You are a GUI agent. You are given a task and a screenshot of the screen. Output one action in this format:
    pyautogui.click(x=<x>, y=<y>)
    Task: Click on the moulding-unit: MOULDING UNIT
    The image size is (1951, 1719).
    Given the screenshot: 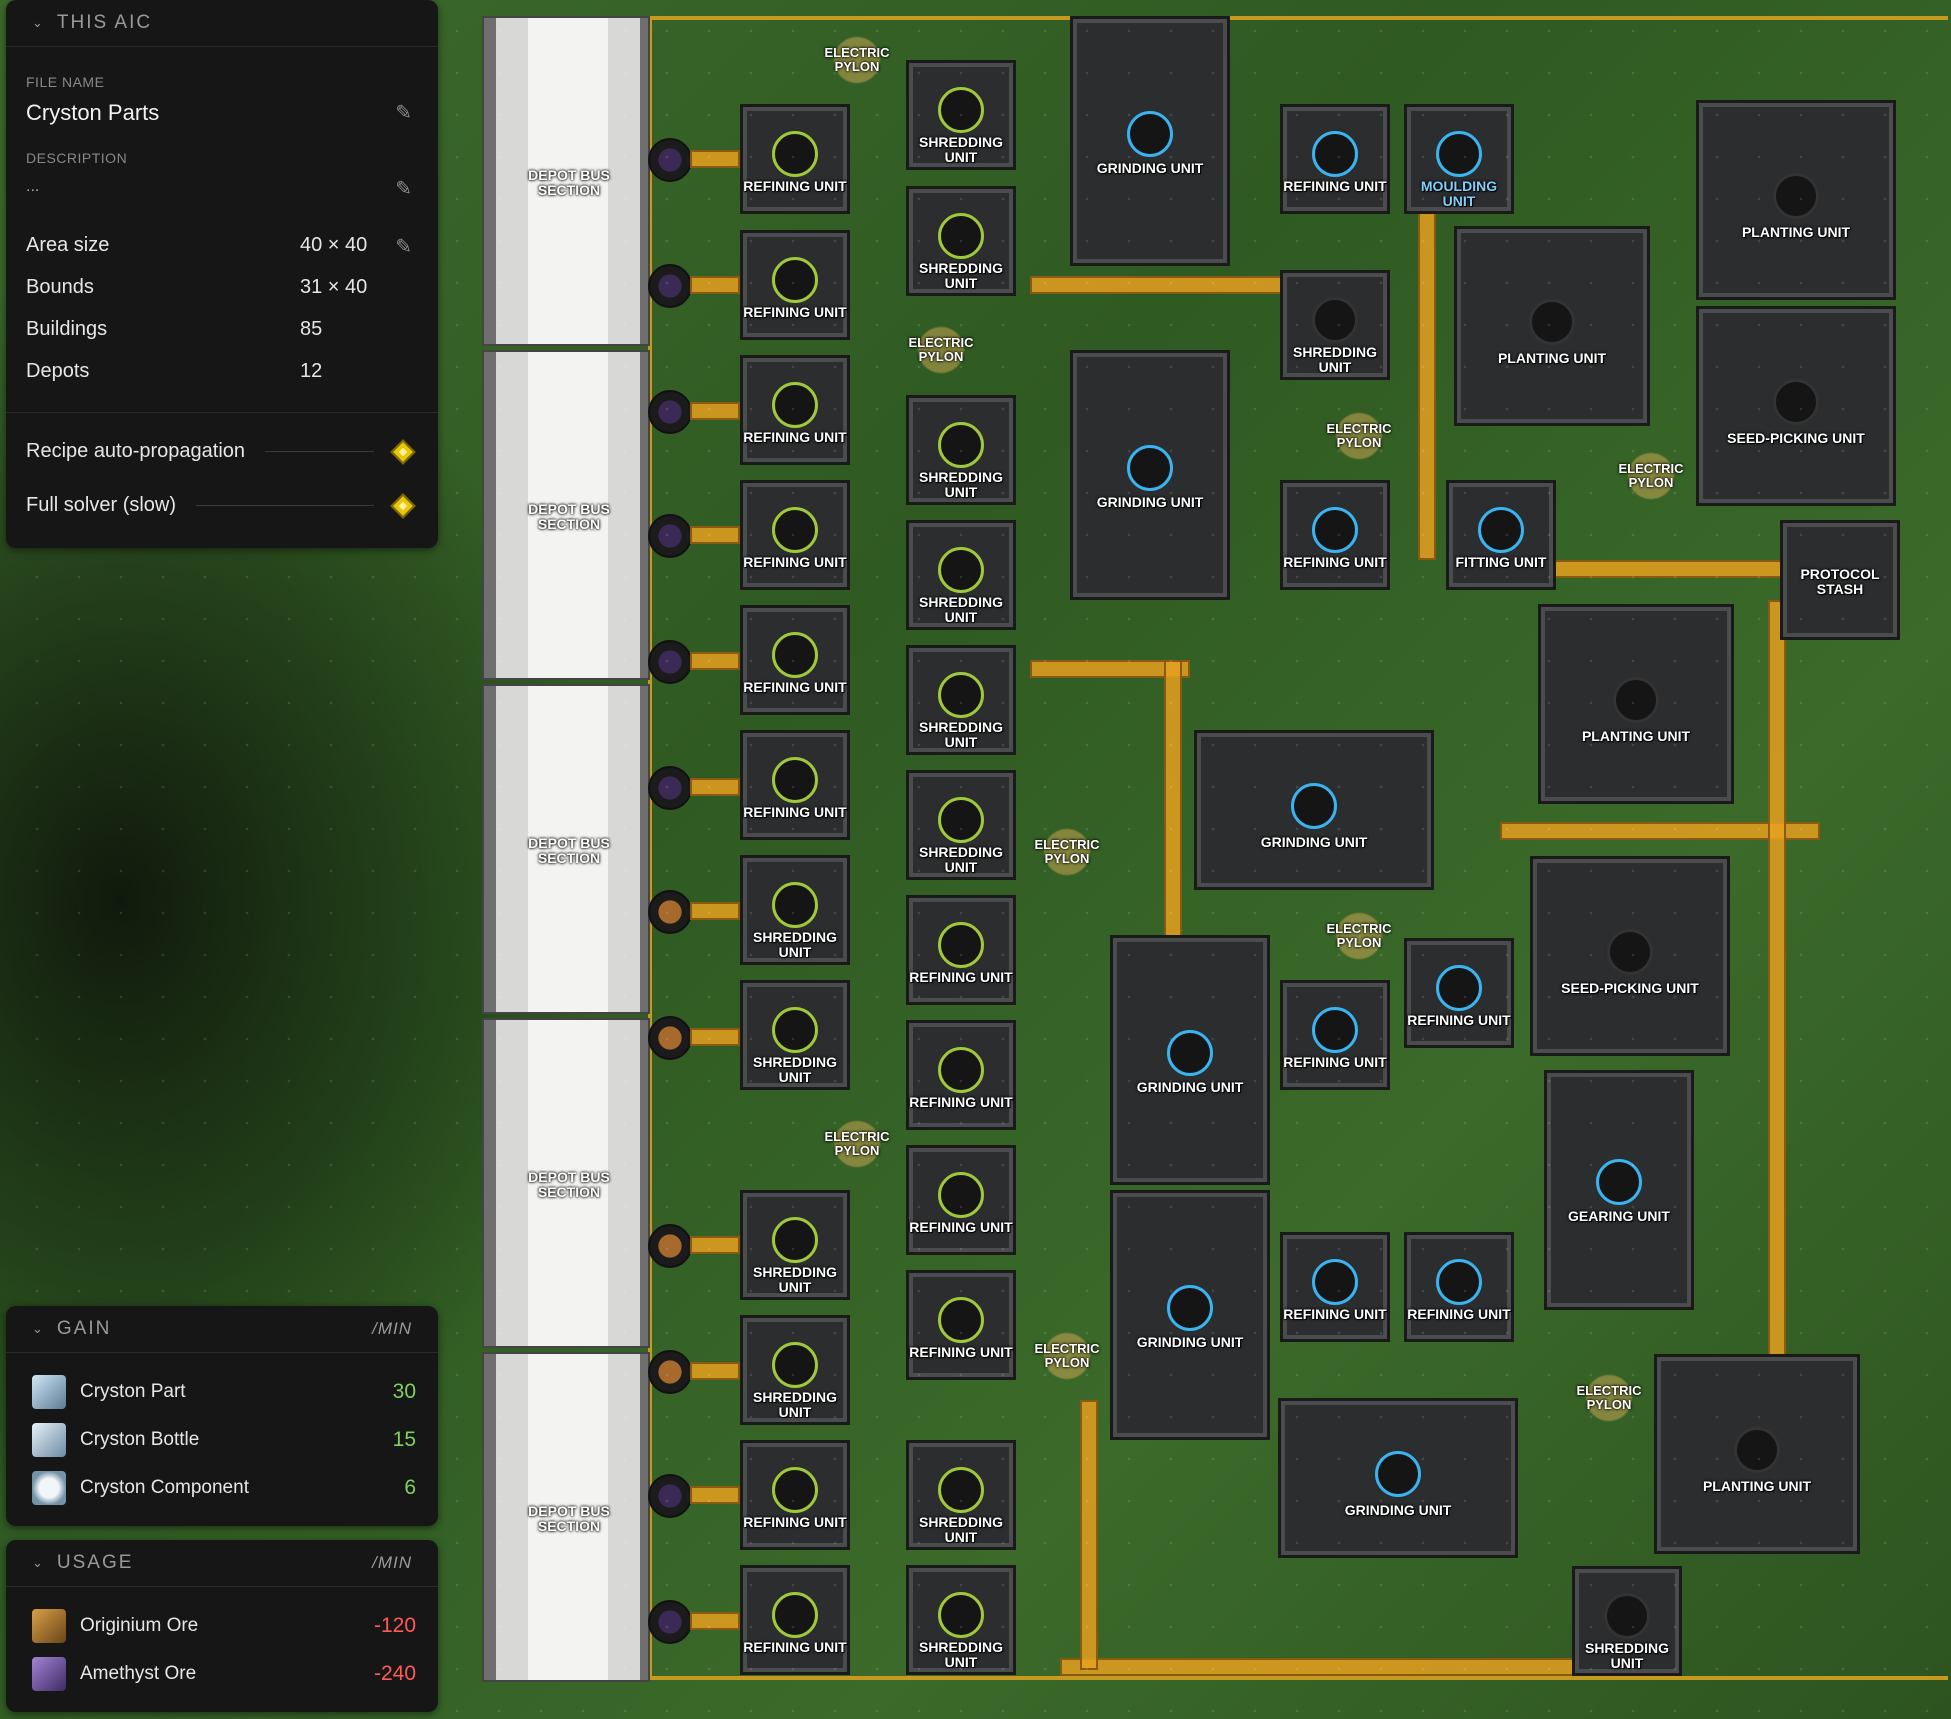 What is the action you would take?
    pyautogui.click(x=1459, y=159)
    